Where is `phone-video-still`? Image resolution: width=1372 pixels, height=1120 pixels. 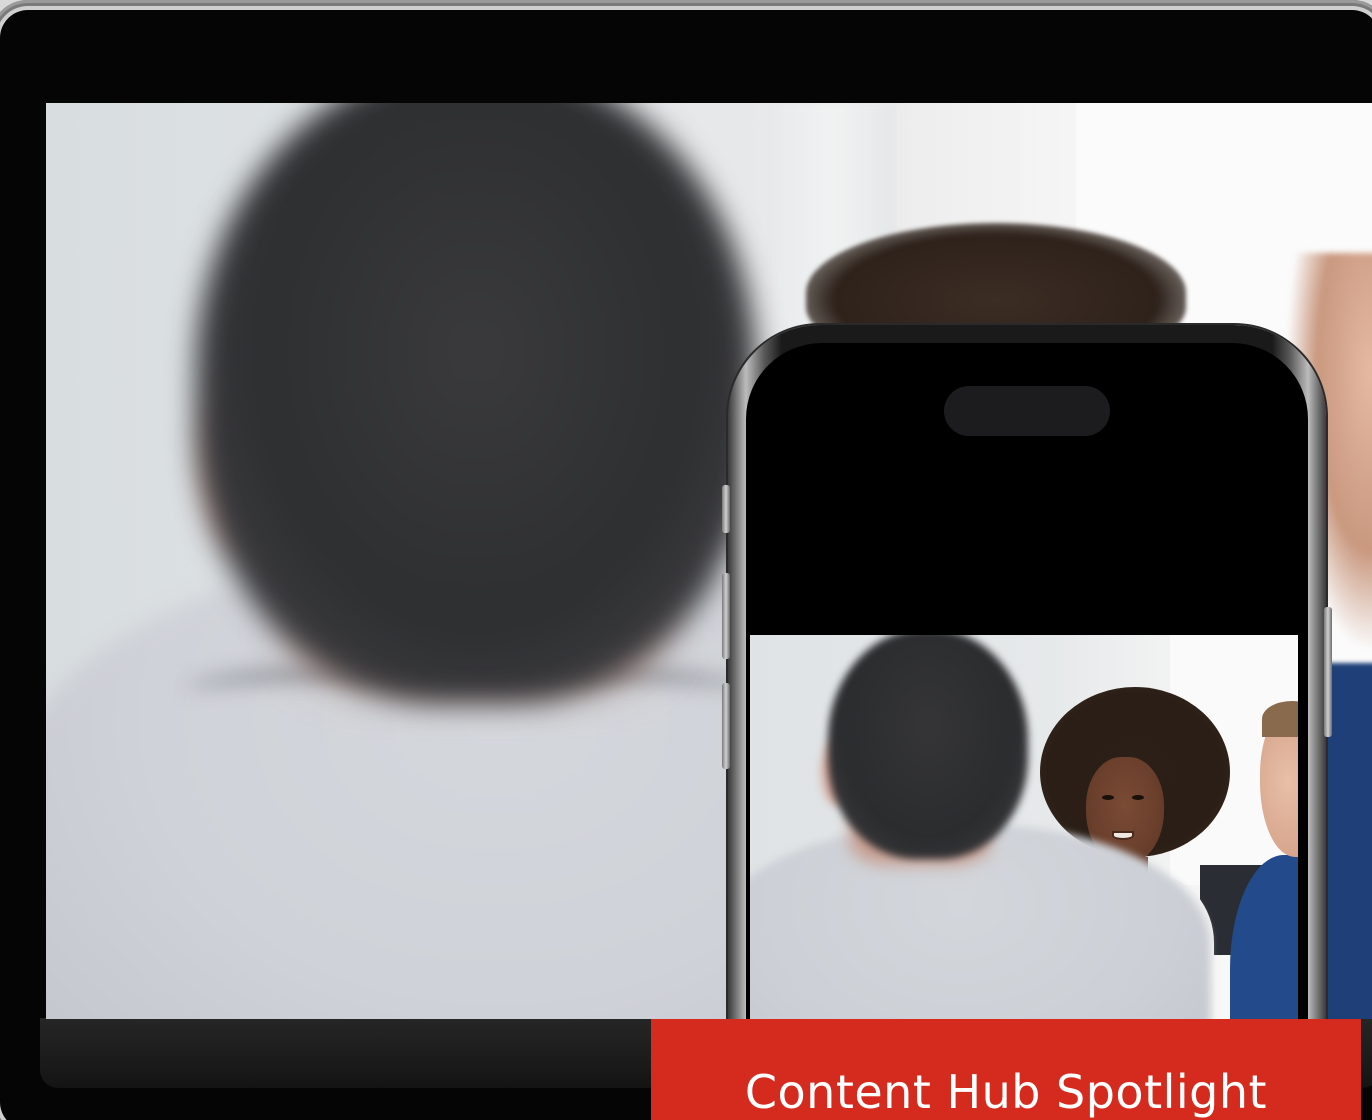 phone-video-still is located at coordinates (1024, 835).